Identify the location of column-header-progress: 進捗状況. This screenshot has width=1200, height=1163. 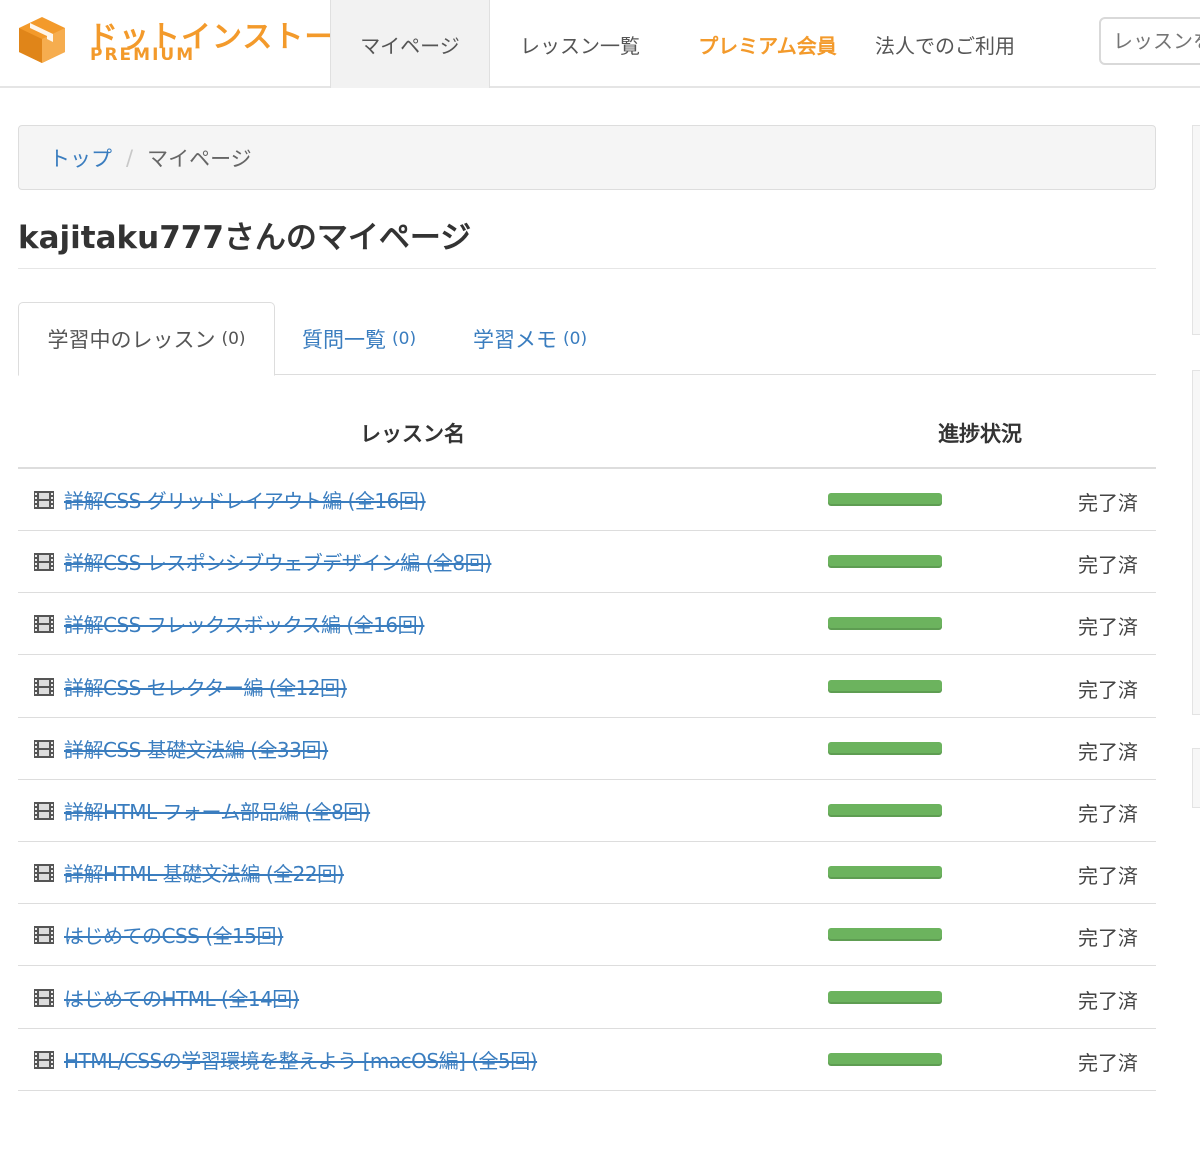
(980, 434).